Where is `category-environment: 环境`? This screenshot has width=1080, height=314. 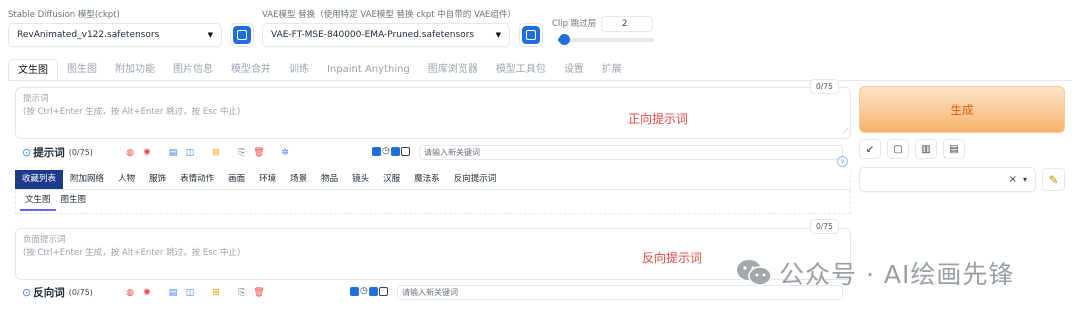 category-environment: 环境 is located at coordinates (267, 179).